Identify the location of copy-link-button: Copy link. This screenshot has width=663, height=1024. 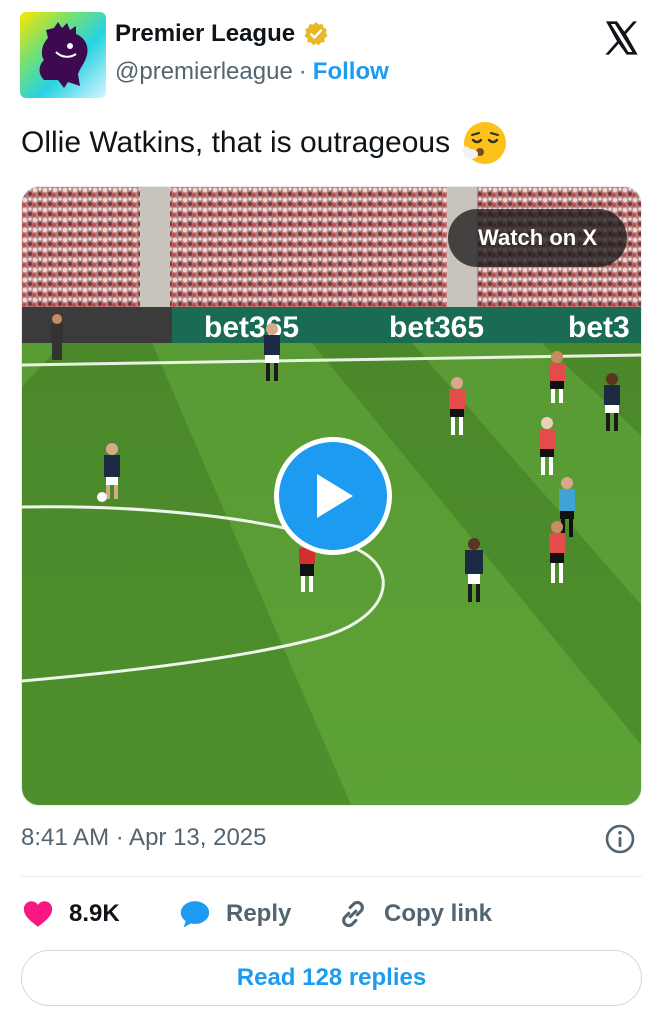
(414, 914).